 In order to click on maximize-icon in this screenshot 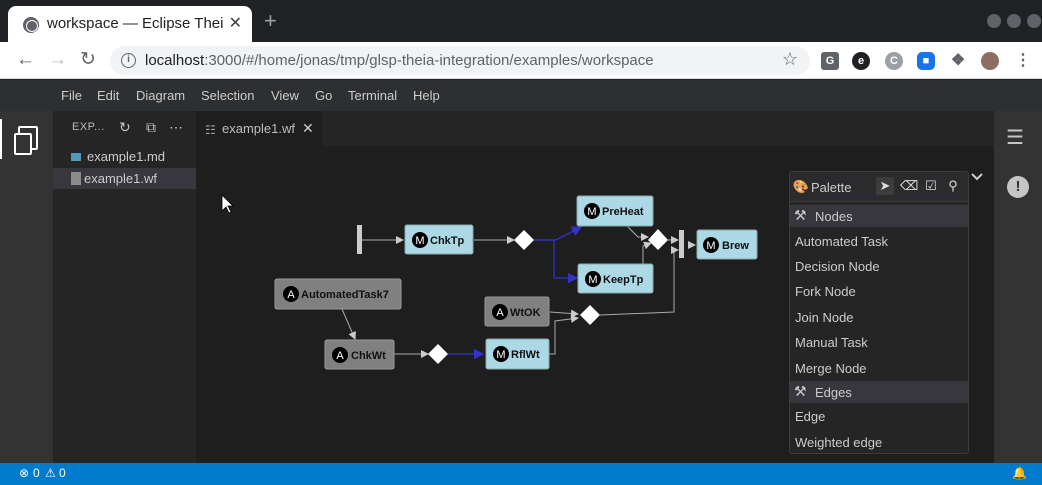, I will do `click(1014, 21)`.